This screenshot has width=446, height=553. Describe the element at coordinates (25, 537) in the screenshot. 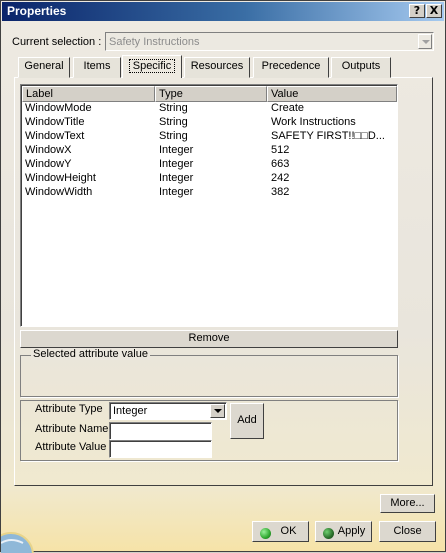

I see `globe-icon` at that location.